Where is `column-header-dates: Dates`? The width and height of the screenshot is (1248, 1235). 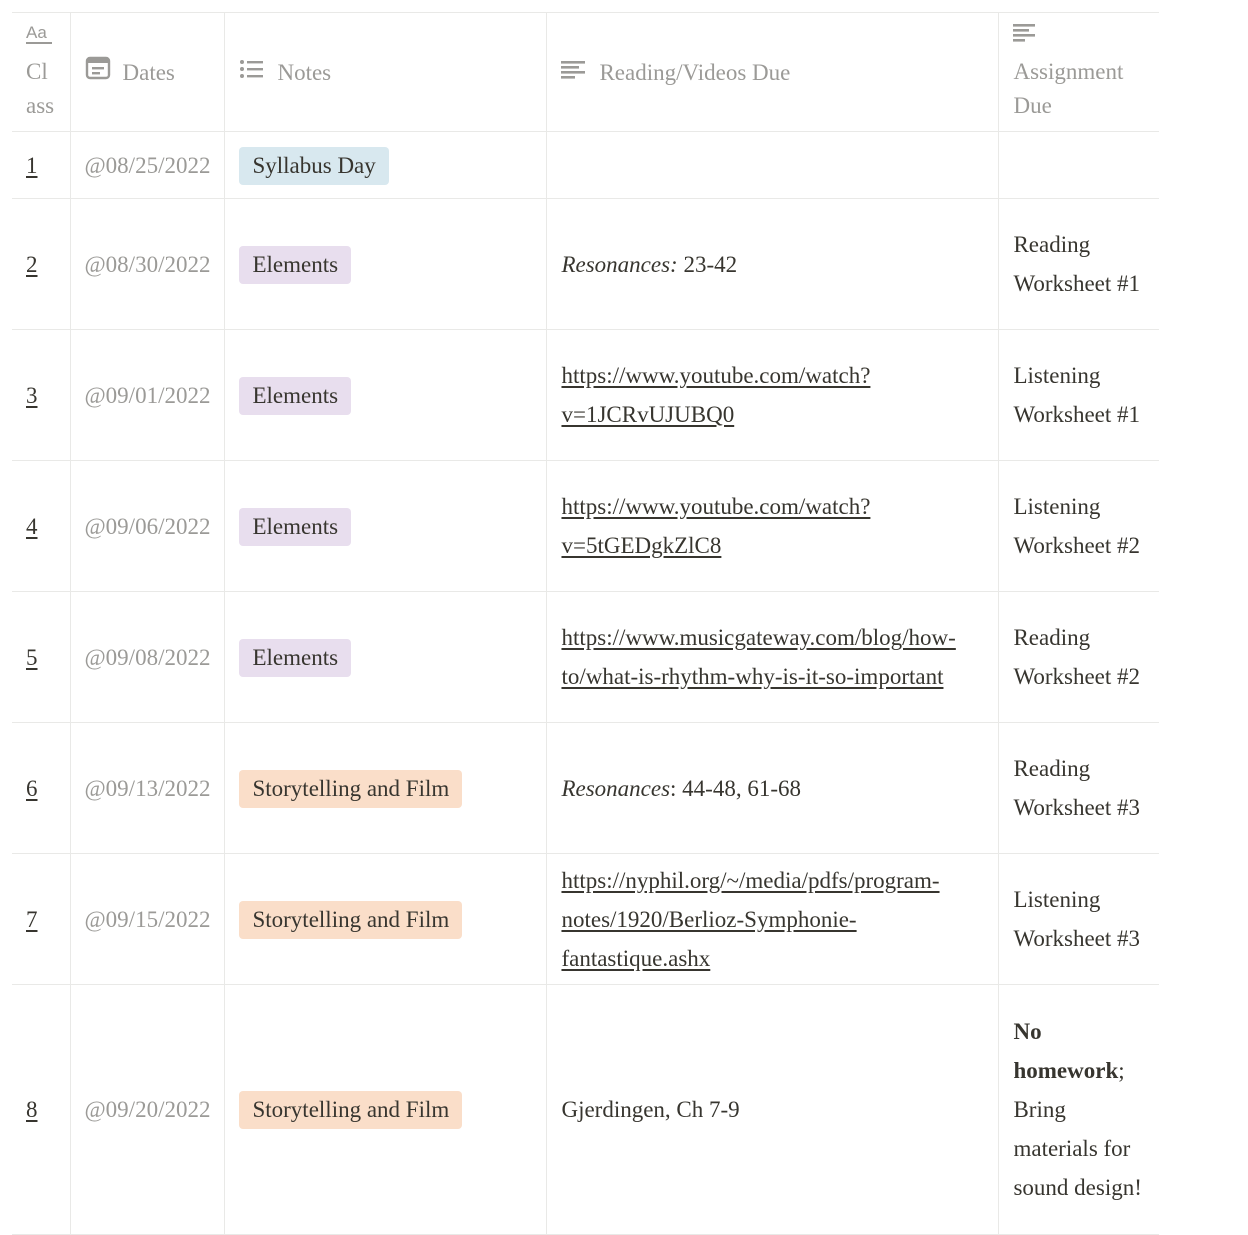 column-header-dates: Dates is located at coordinates (147, 72).